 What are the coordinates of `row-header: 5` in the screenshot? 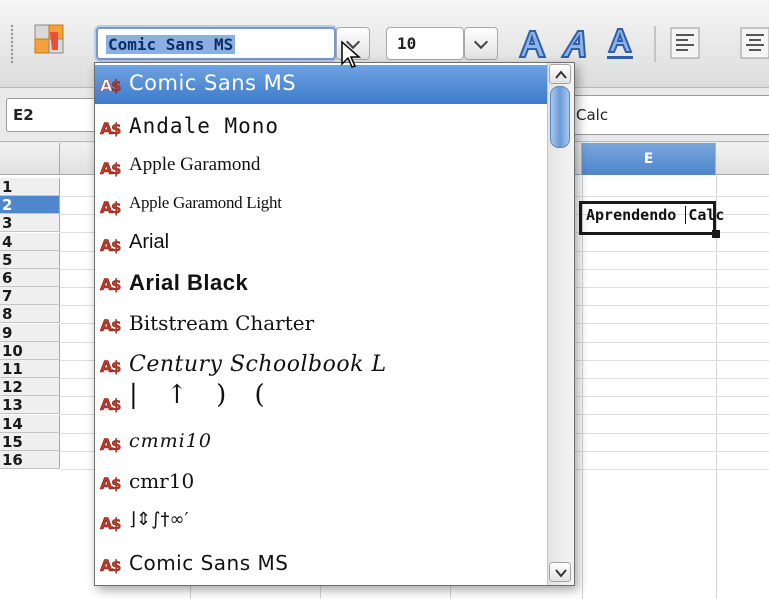 It's located at (30, 260).